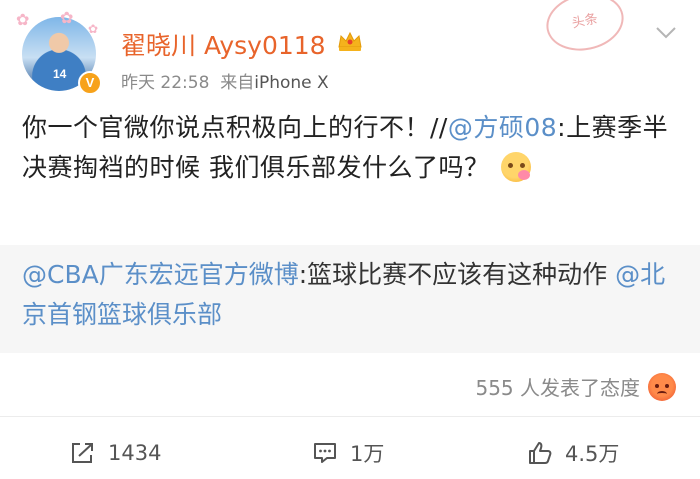 The image size is (700, 479). What do you see at coordinates (325, 453) in the screenshot?
I see `comment-icon` at bounding box center [325, 453].